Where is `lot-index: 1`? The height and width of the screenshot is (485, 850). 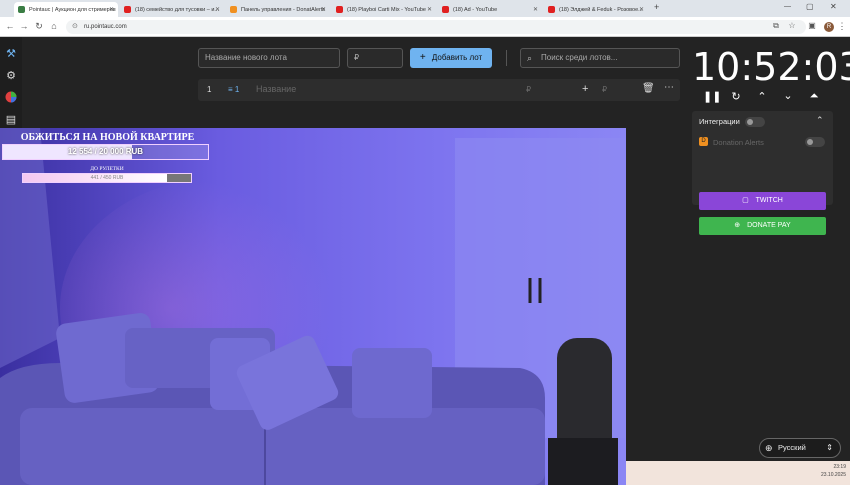 lot-index: 1 is located at coordinates (209, 89).